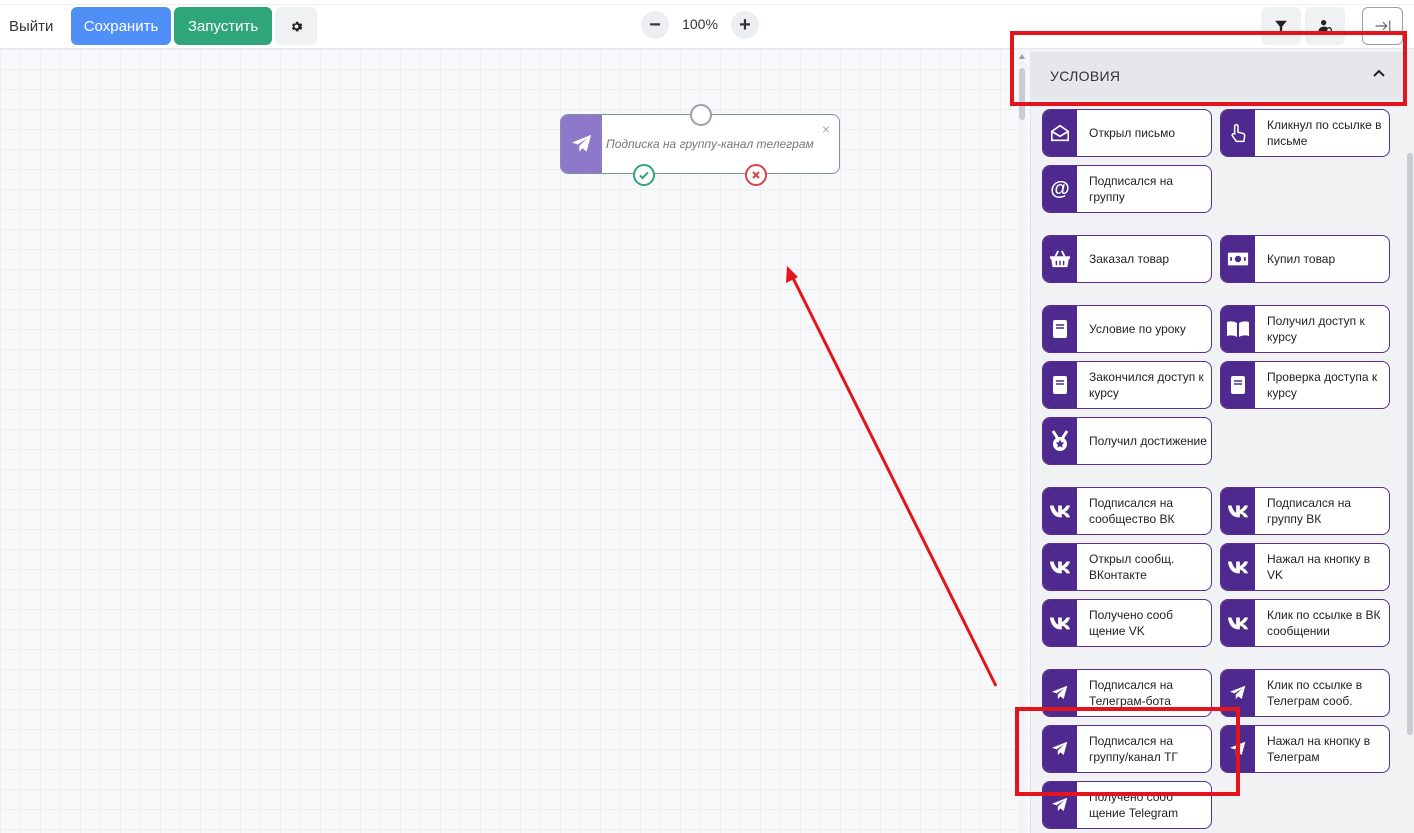  I want to click on condition-card-course-access-check: Проверка доступа к курсу, so click(1305, 385).